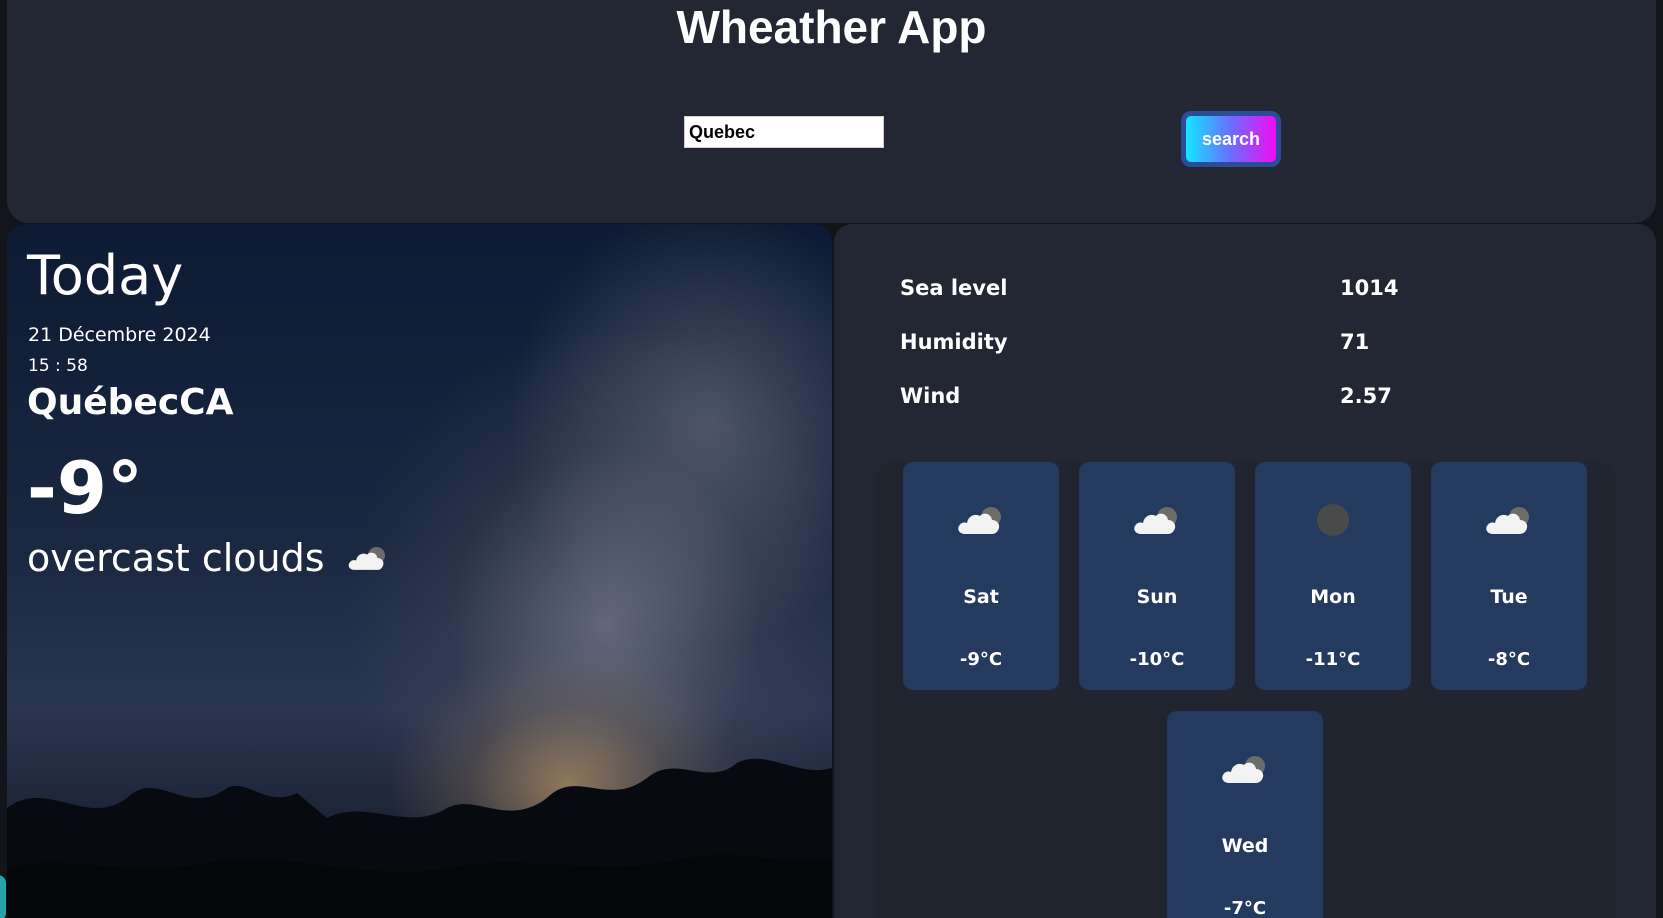 Image resolution: width=1663 pixels, height=918 pixels. I want to click on forecast-temp: -8°C, so click(1509, 659).